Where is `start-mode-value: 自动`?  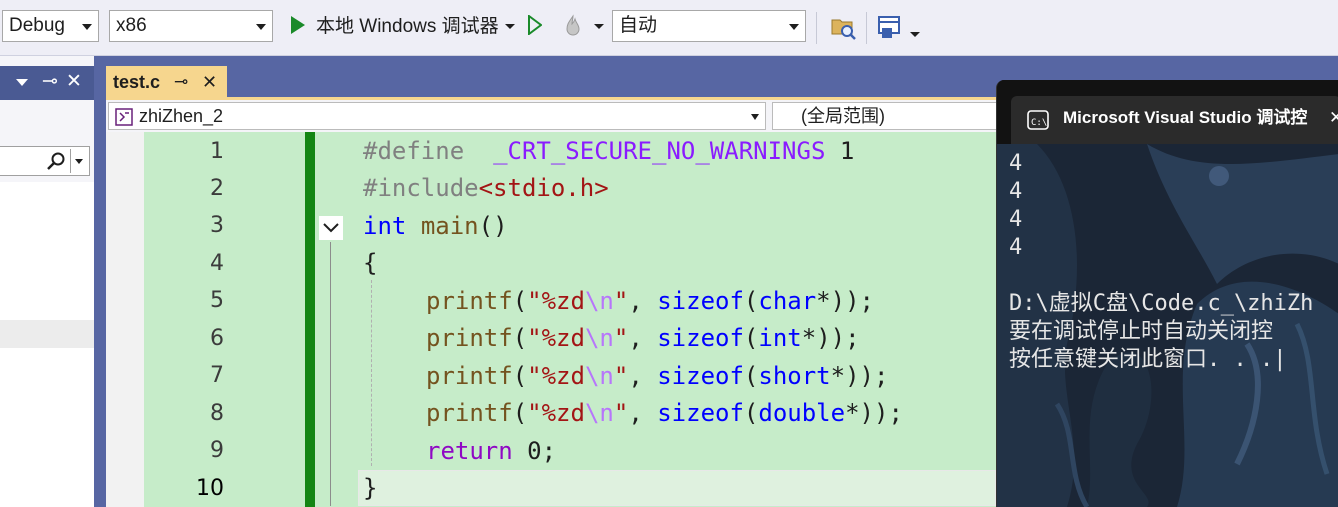 start-mode-value: 自动 is located at coordinates (638, 25).